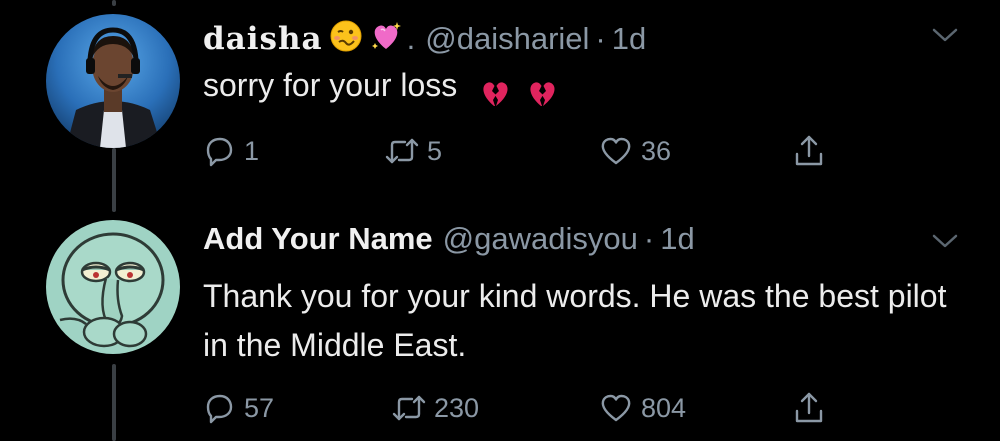 This screenshot has height=441, width=1000. What do you see at coordinates (664, 407) in the screenshot?
I see `like-count: 804` at bounding box center [664, 407].